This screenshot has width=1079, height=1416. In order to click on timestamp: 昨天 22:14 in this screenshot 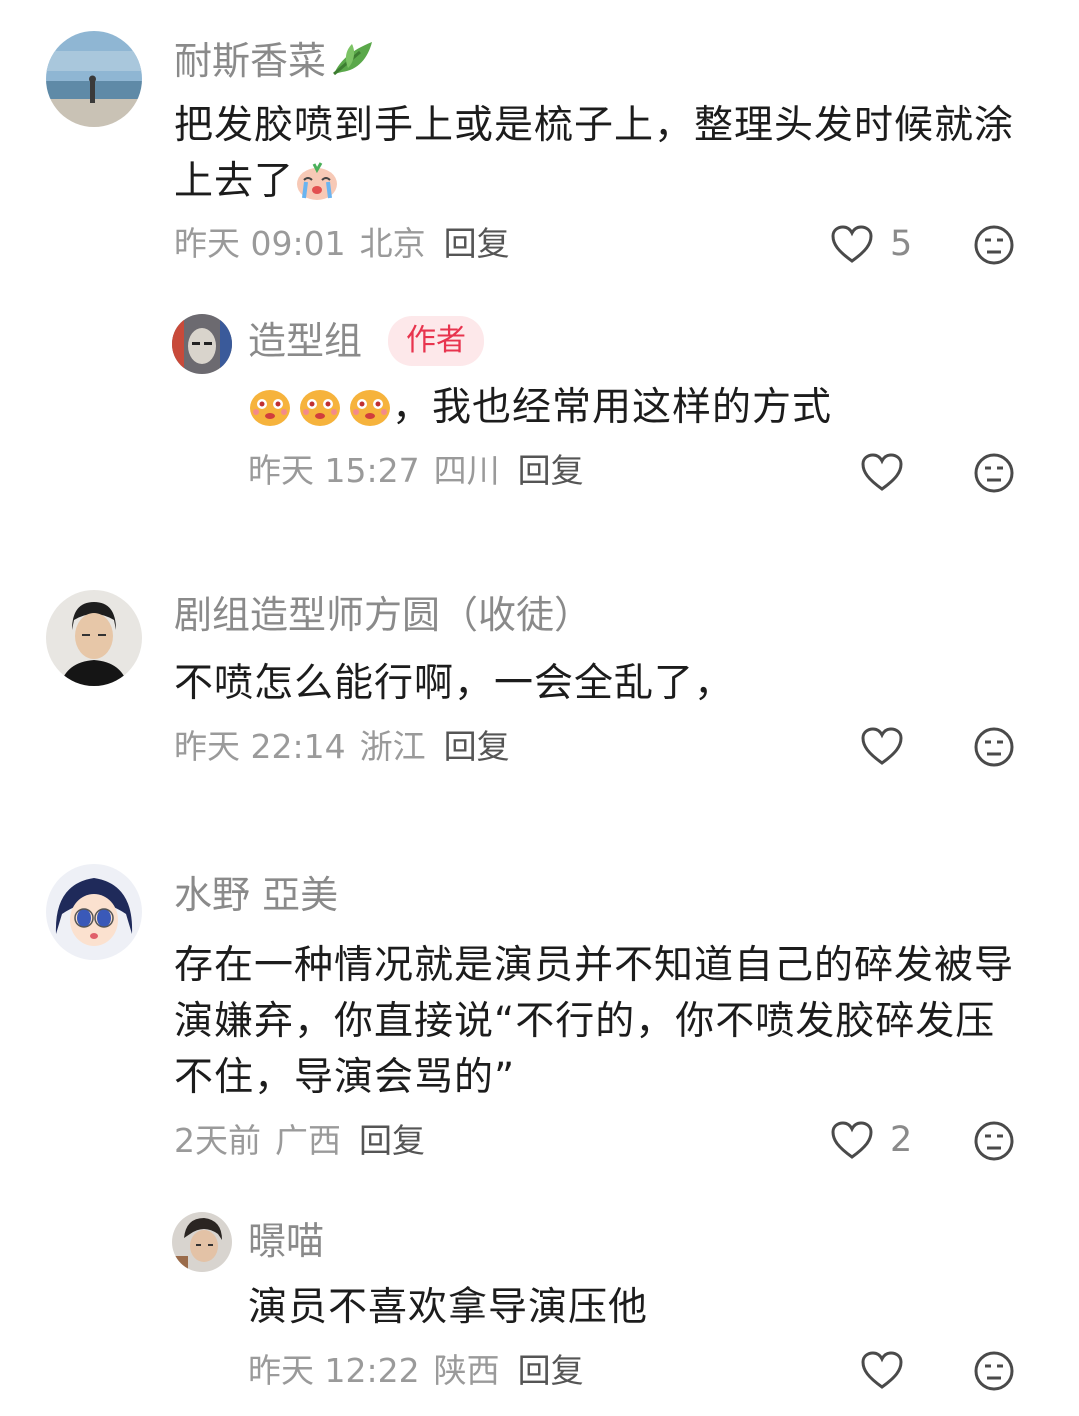, I will do `click(260, 746)`.